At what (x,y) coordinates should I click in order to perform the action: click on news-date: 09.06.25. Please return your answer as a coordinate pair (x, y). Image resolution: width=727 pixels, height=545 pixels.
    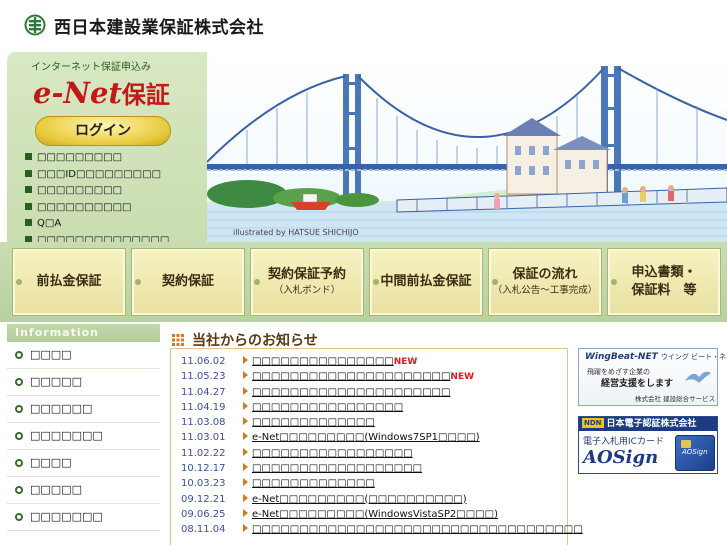
    Looking at the image, I should click on (203, 514).